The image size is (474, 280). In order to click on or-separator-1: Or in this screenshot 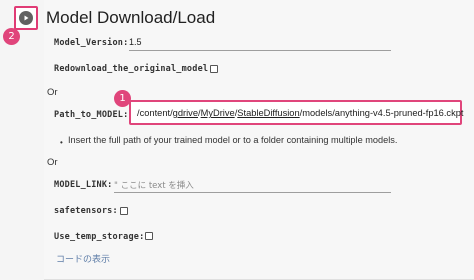, I will do `click(52, 92)`.